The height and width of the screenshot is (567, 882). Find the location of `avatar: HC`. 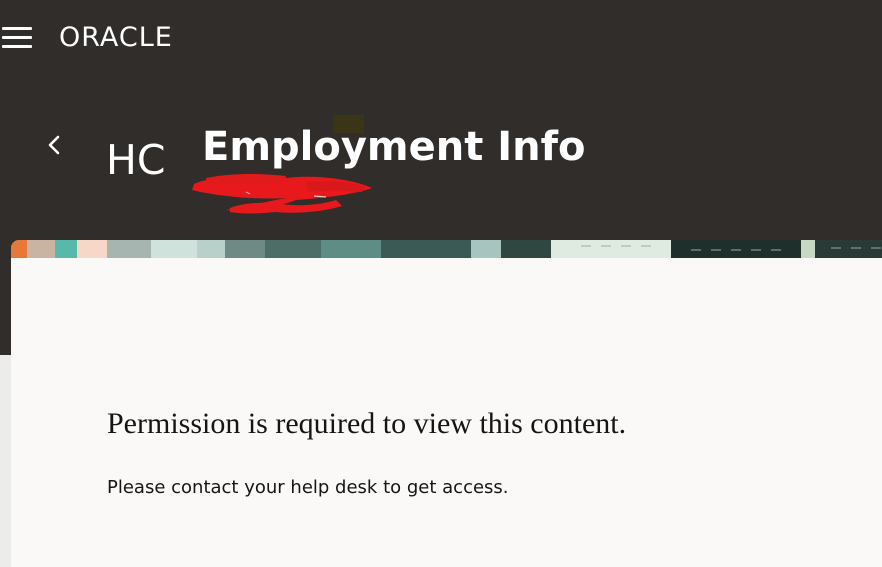

avatar: HC is located at coordinates (136, 160).